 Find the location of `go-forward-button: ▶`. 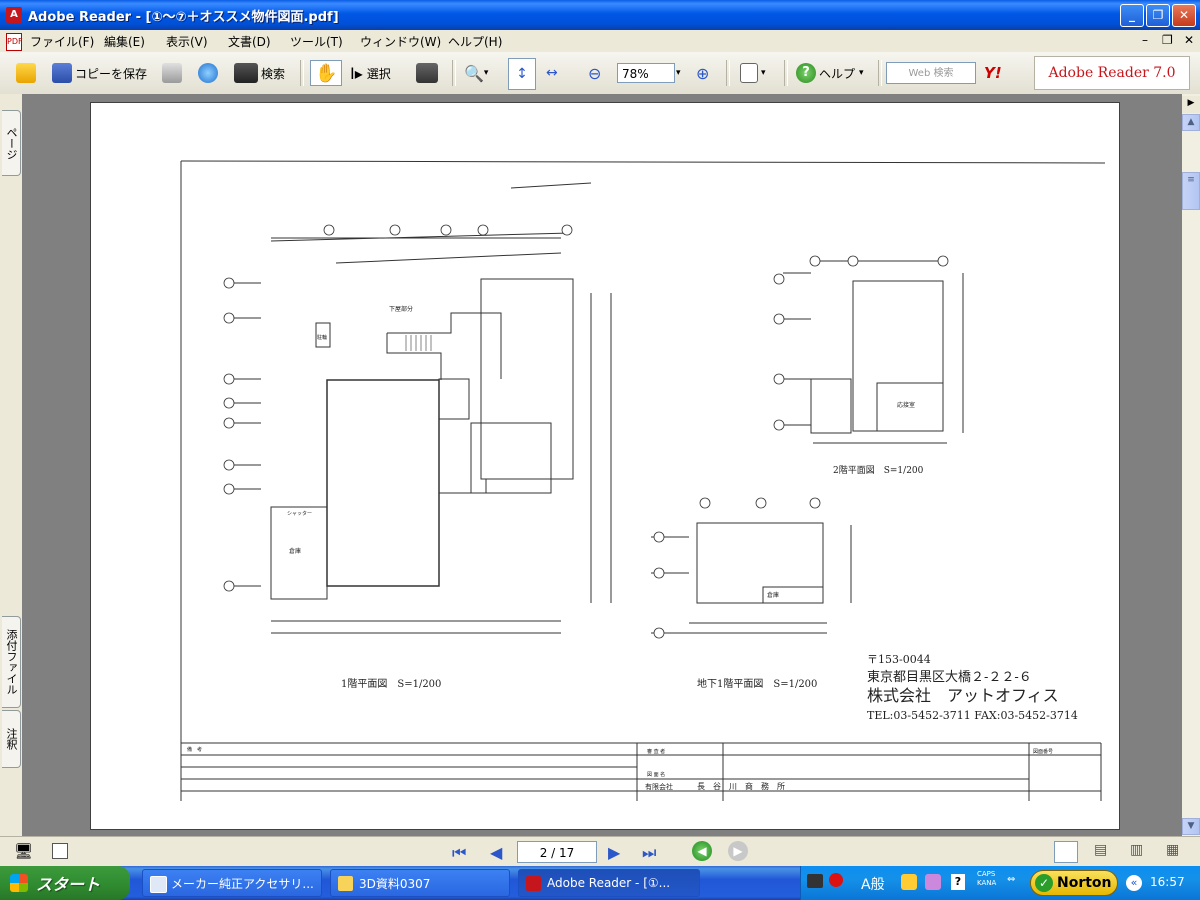

go-forward-button: ▶ is located at coordinates (738, 851).